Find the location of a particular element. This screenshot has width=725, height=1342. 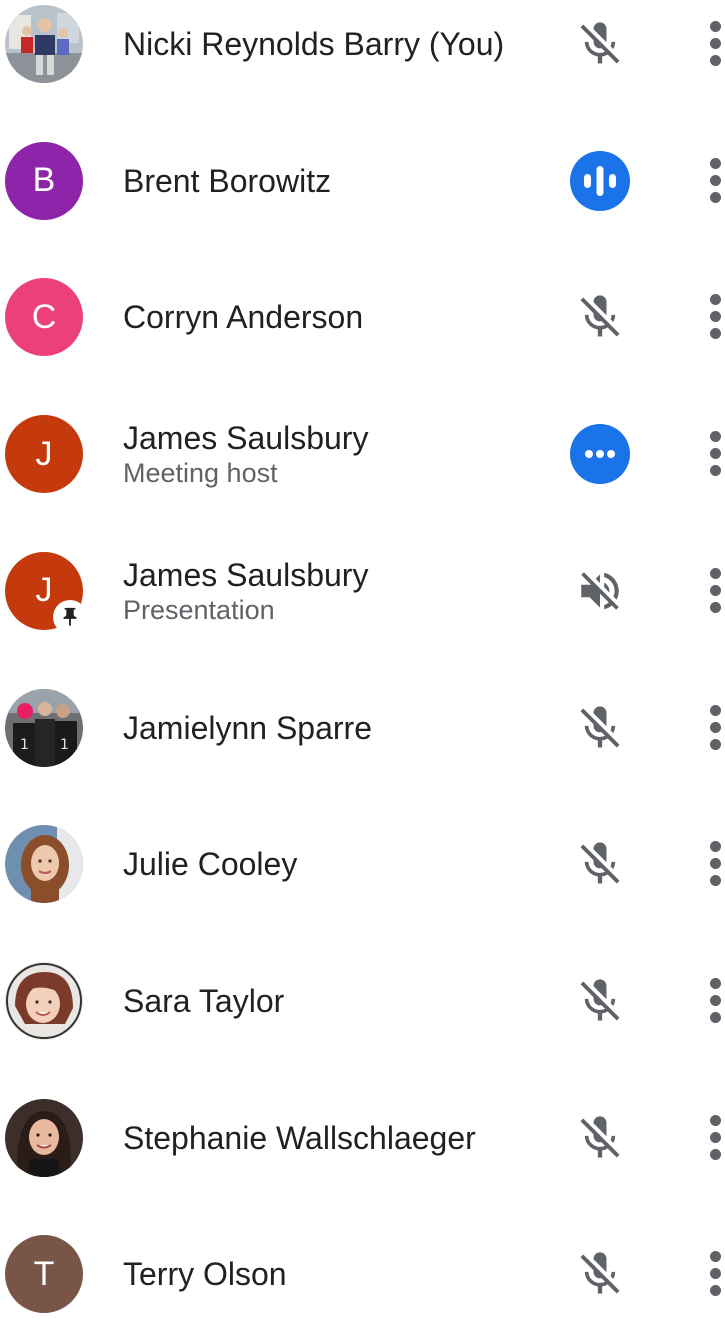

participant-info: Terry Olson is located at coordinates (205, 1274).